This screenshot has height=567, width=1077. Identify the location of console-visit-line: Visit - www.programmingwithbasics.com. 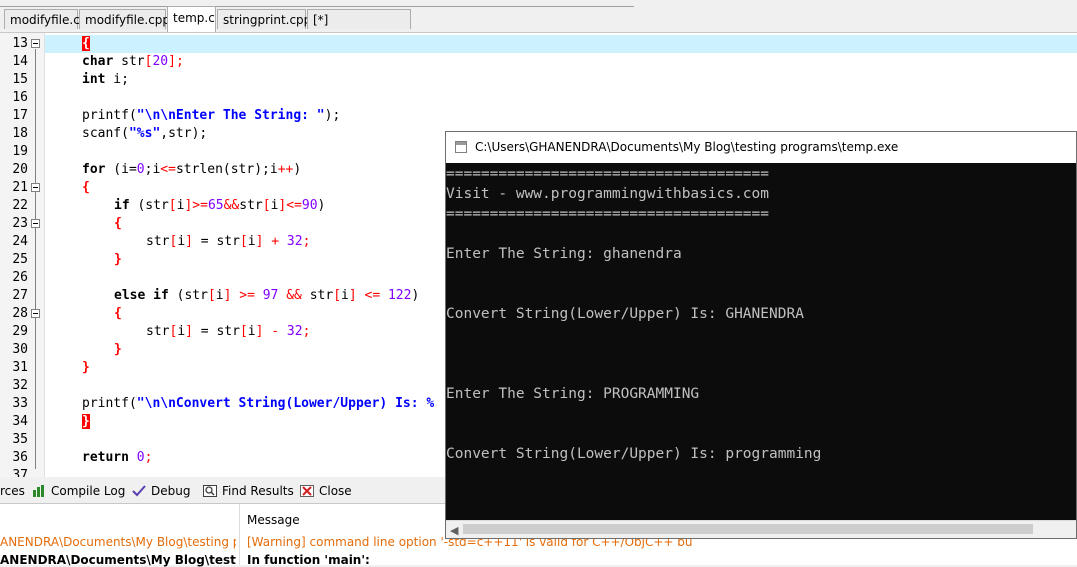
(608, 194).